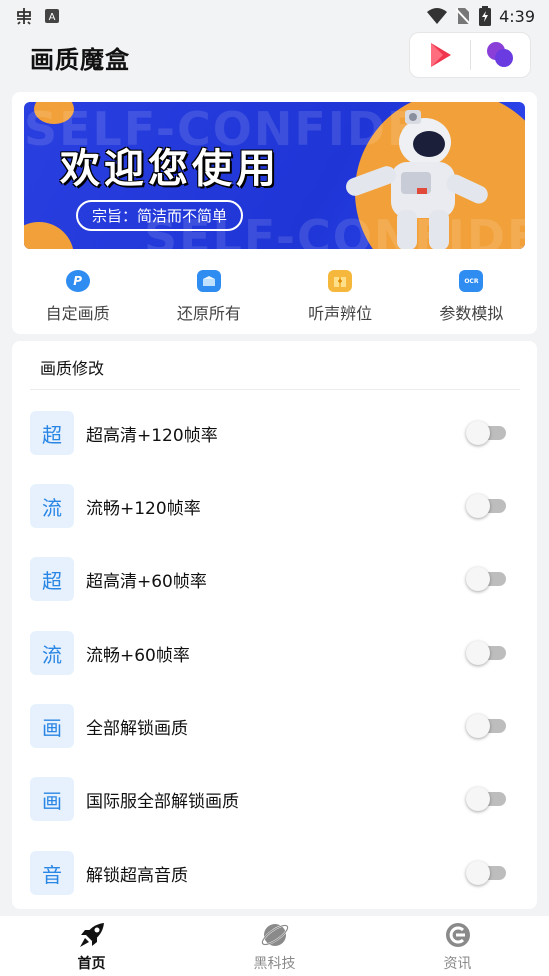 The width and height of the screenshot is (549, 976). Describe the element at coordinates (274, 873) in the screenshot. I see `setting-row-hd-audio: 音 解锁超高音质` at that location.